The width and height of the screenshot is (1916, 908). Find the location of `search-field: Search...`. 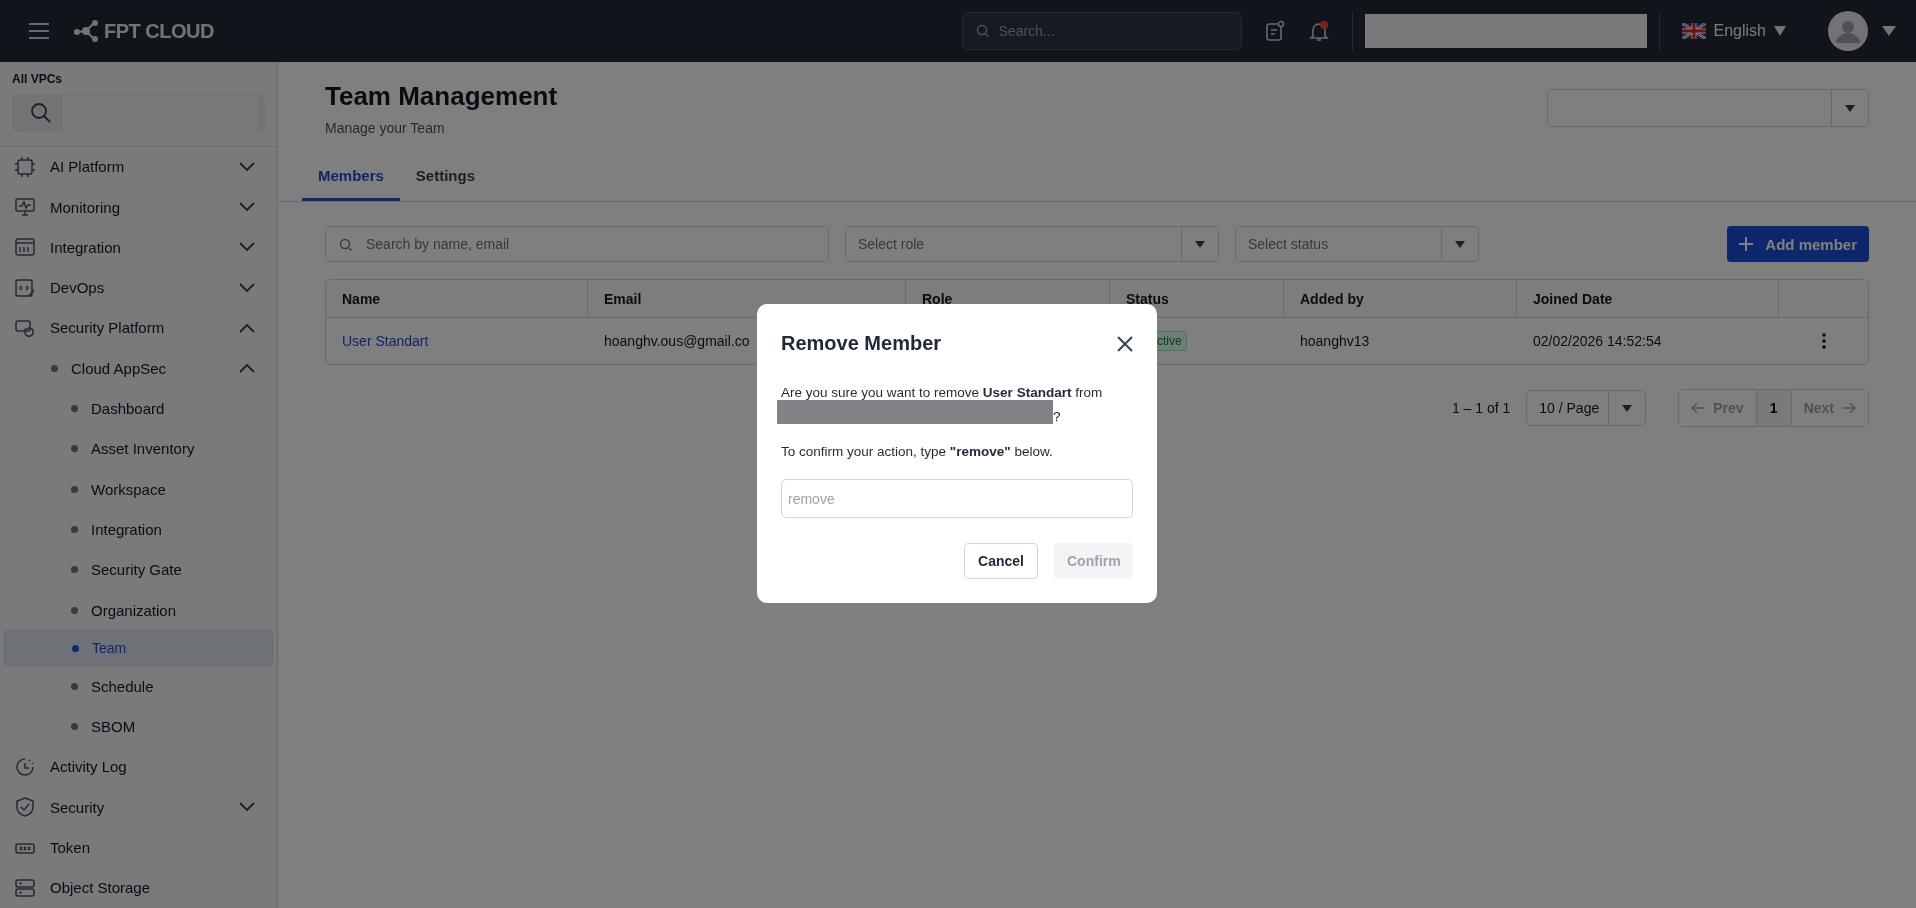

search-field: Search... is located at coordinates (1101, 31).